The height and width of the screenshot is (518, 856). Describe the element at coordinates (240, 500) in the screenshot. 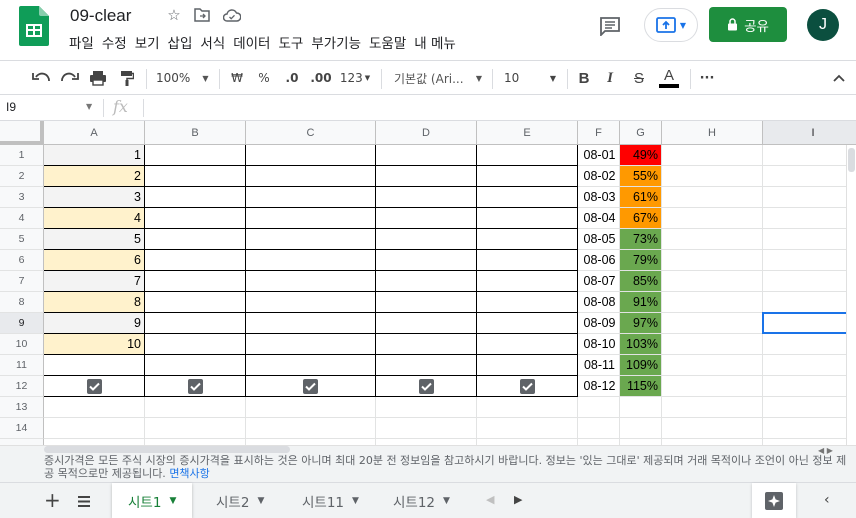

I see `tab-sheet2: 시트2 ▼` at that location.